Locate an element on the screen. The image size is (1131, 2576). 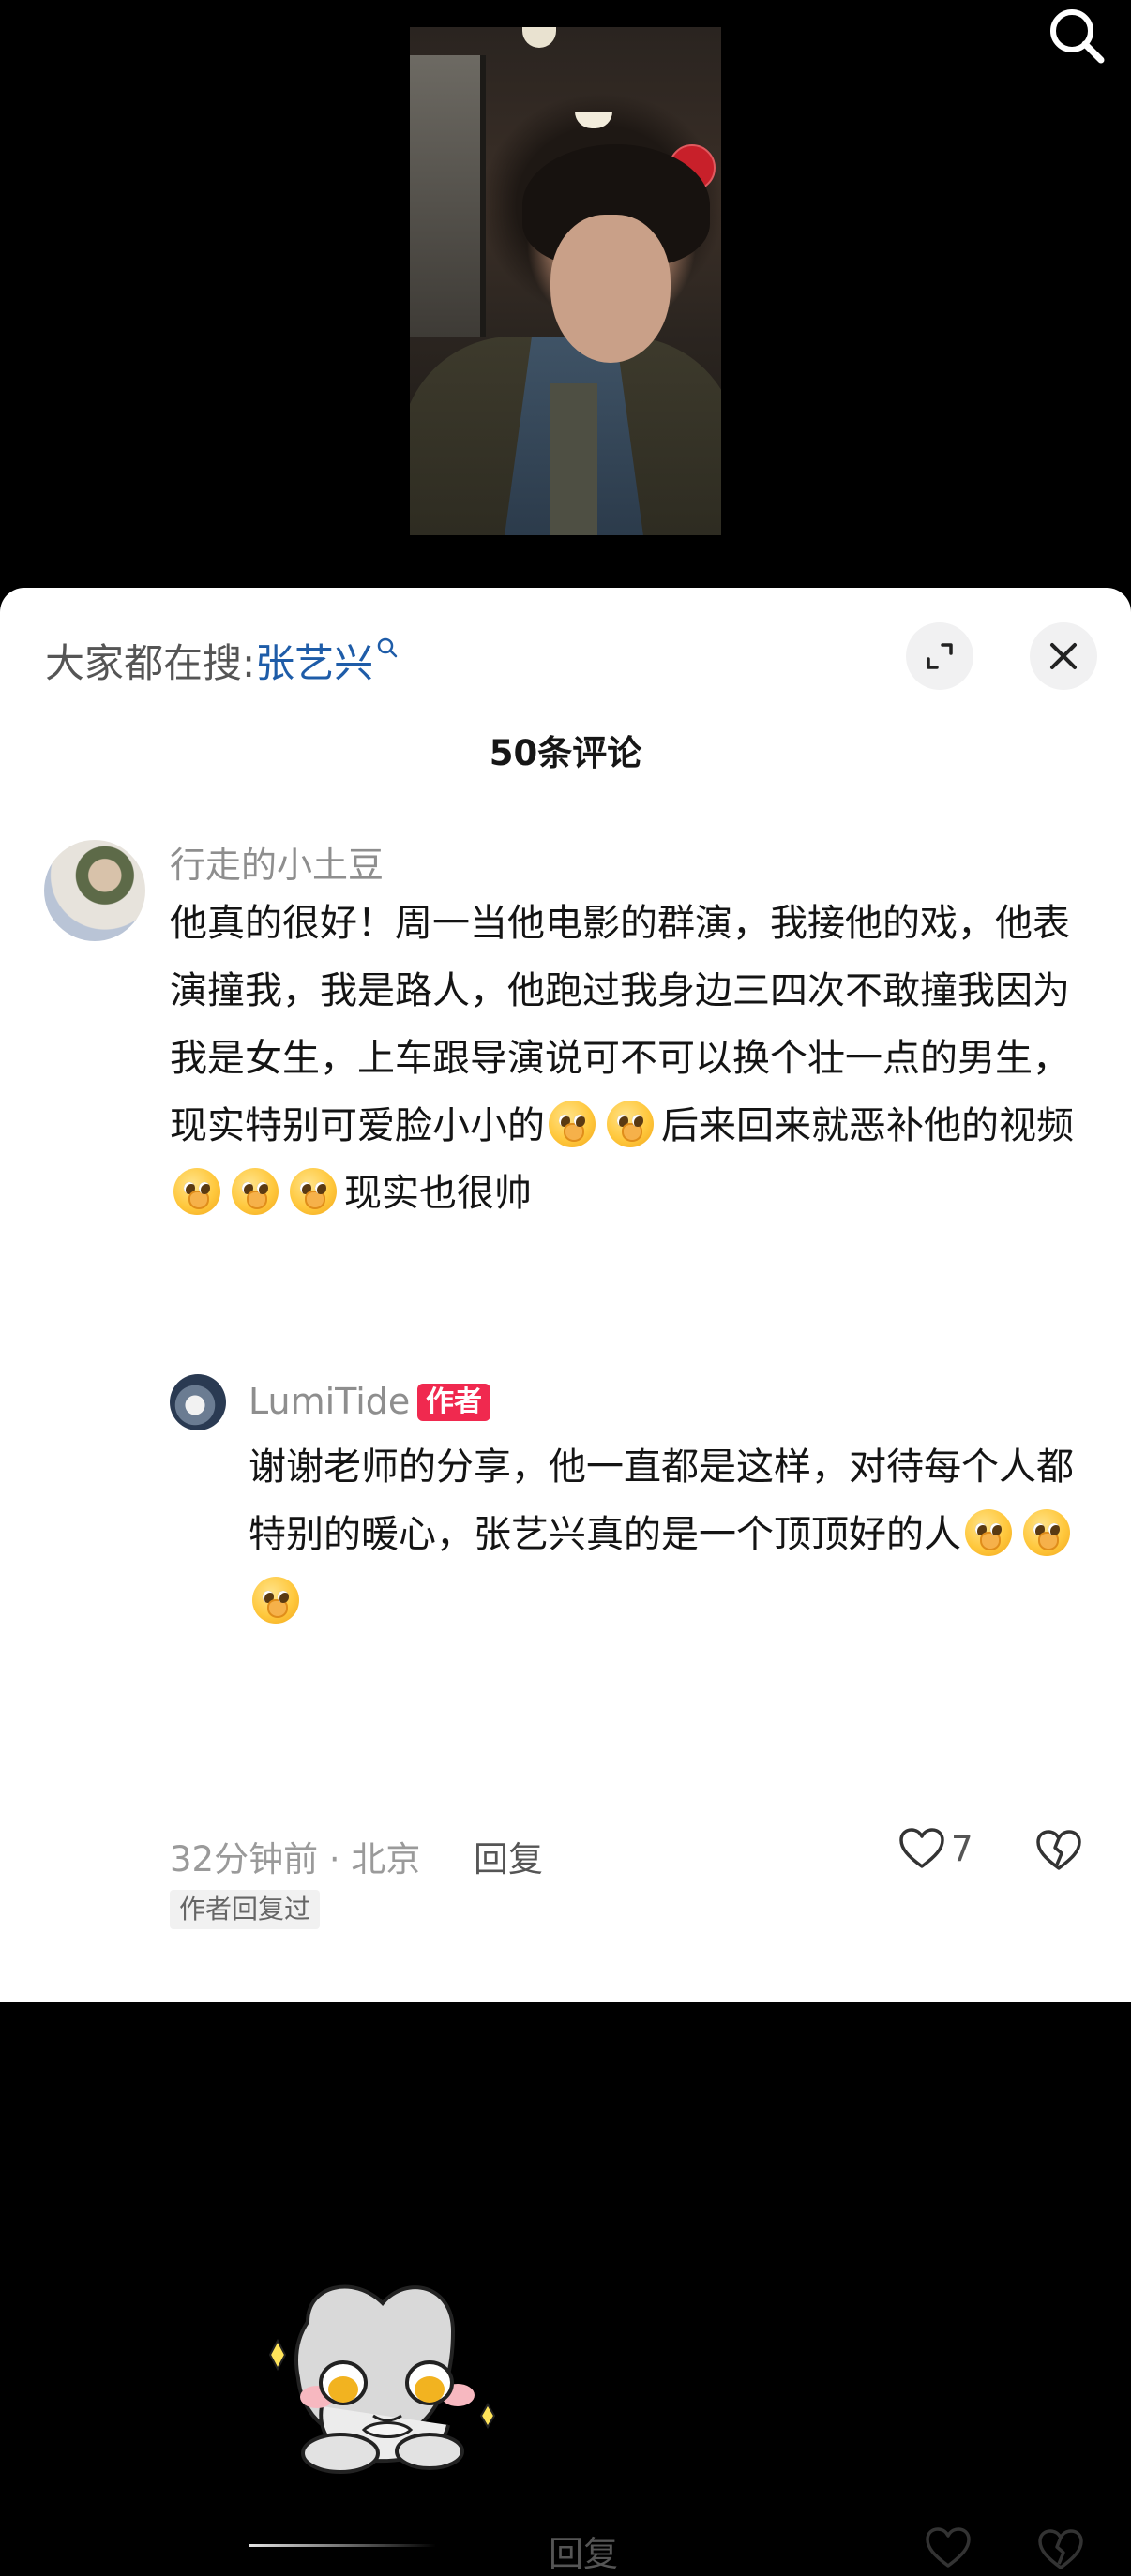
comment-text-part: 后来回来就恶补他的视频 is located at coordinates (867, 1125).